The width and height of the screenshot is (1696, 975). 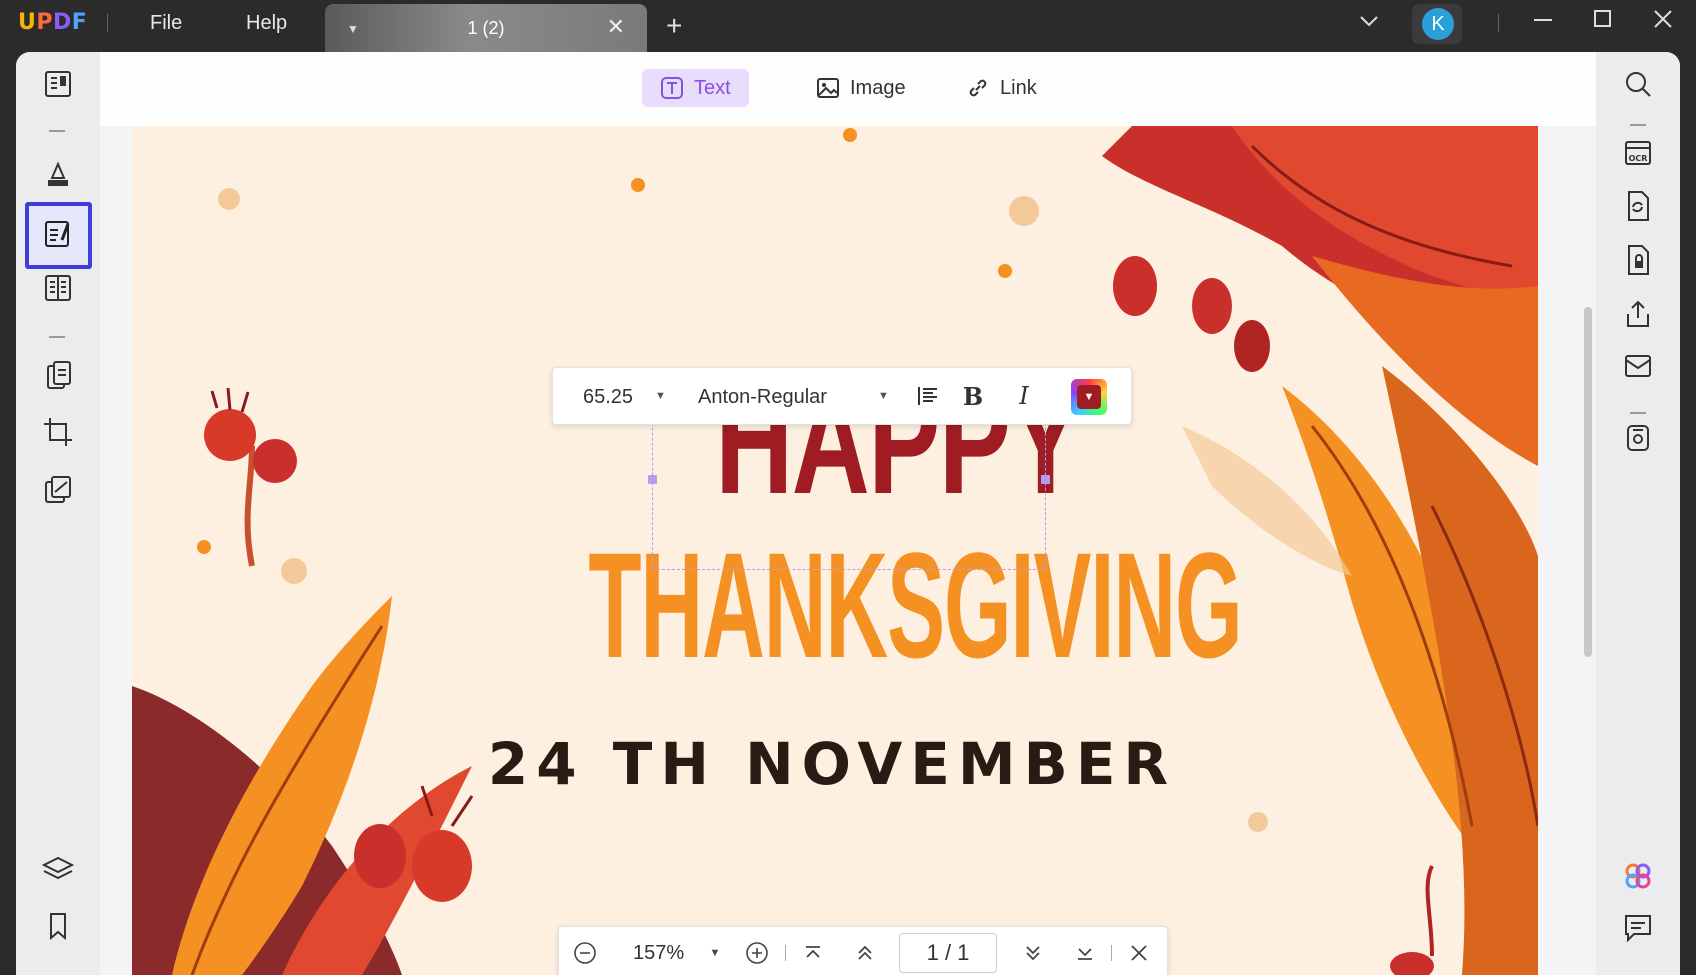 I want to click on font-name-value: Anton-Regular, so click(x=762, y=397).